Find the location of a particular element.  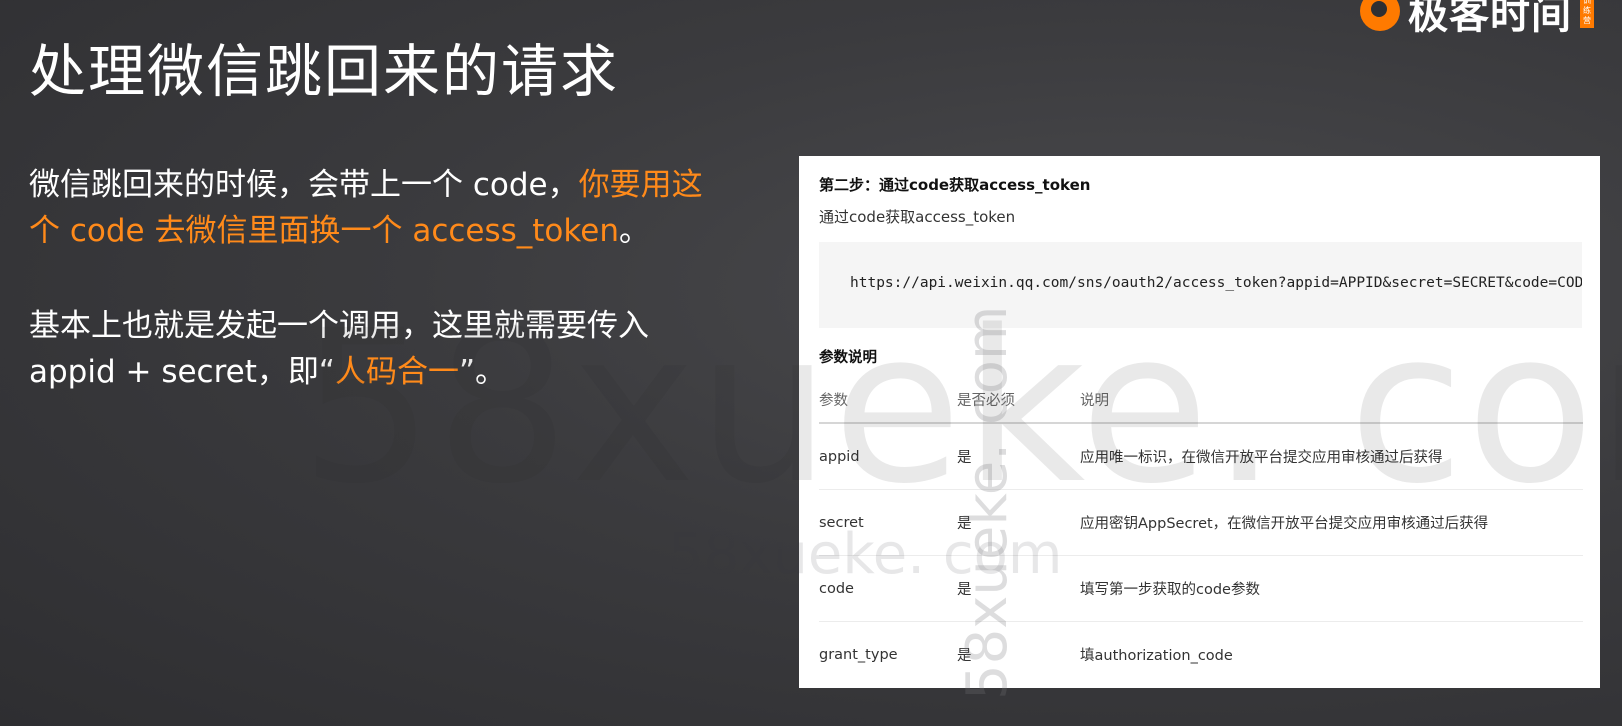

paragraph1-text: 微信跳回来的时候，会带上一个 code， is located at coordinates (304, 185).